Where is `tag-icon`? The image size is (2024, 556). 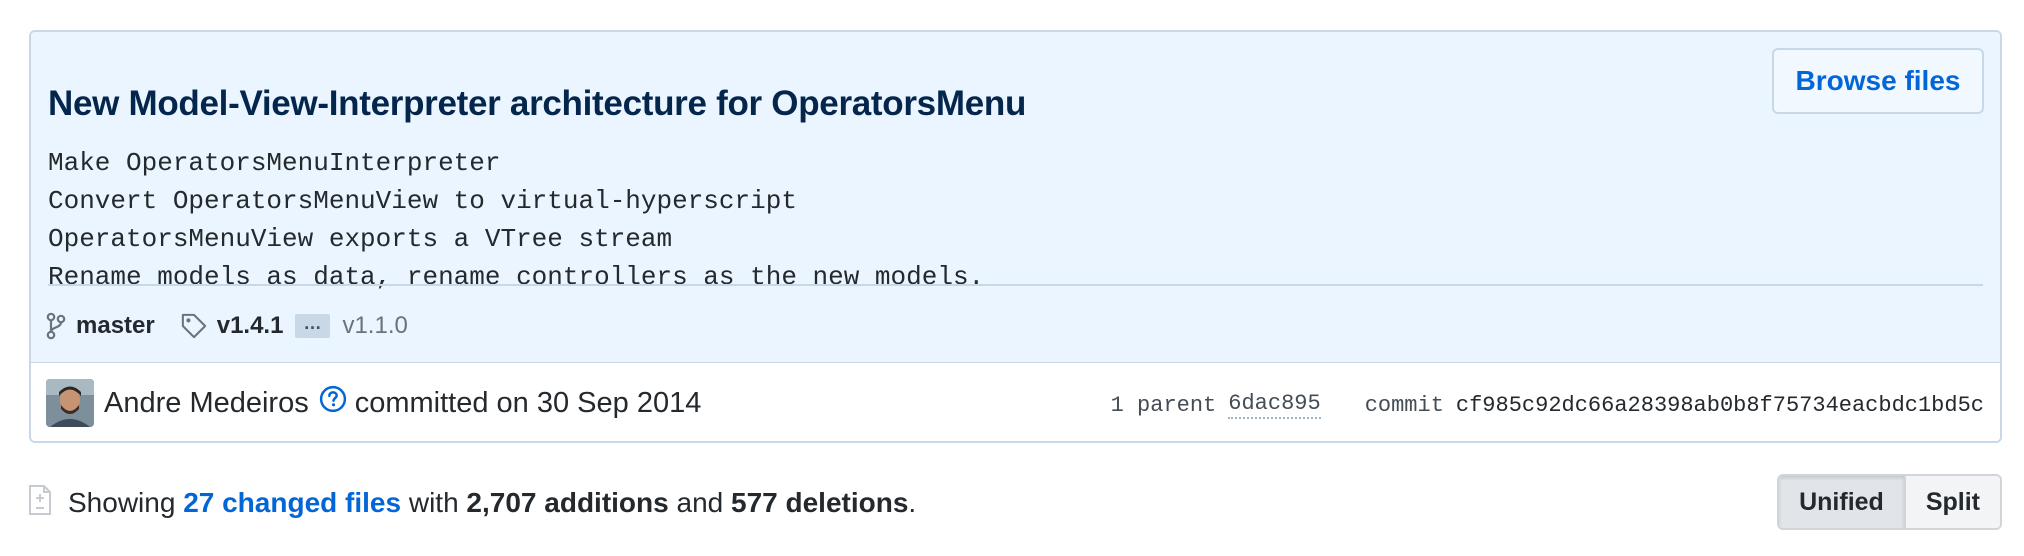 tag-icon is located at coordinates (194, 326).